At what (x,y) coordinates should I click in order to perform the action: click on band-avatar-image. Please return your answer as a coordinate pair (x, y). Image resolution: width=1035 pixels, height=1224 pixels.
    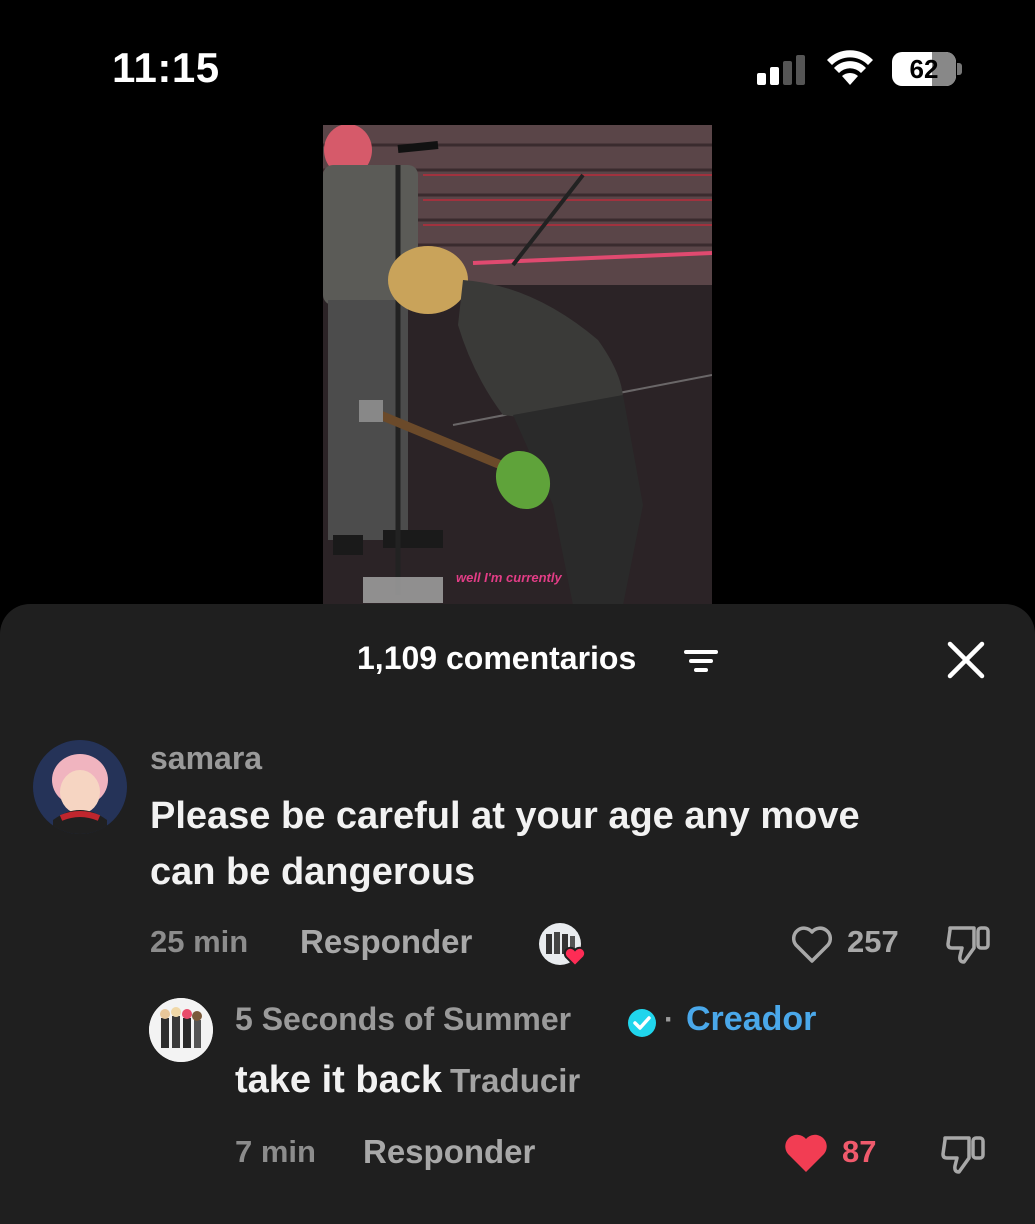
    Looking at the image, I should click on (181, 1030).